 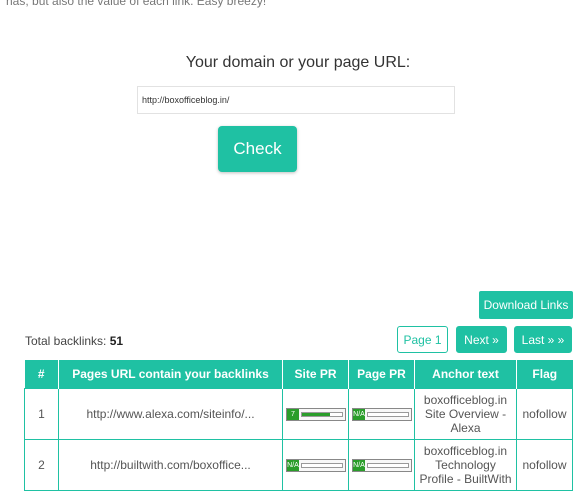 What do you see at coordinates (293, 465) in the screenshot?
I see `site-pr-badge: N/A` at bounding box center [293, 465].